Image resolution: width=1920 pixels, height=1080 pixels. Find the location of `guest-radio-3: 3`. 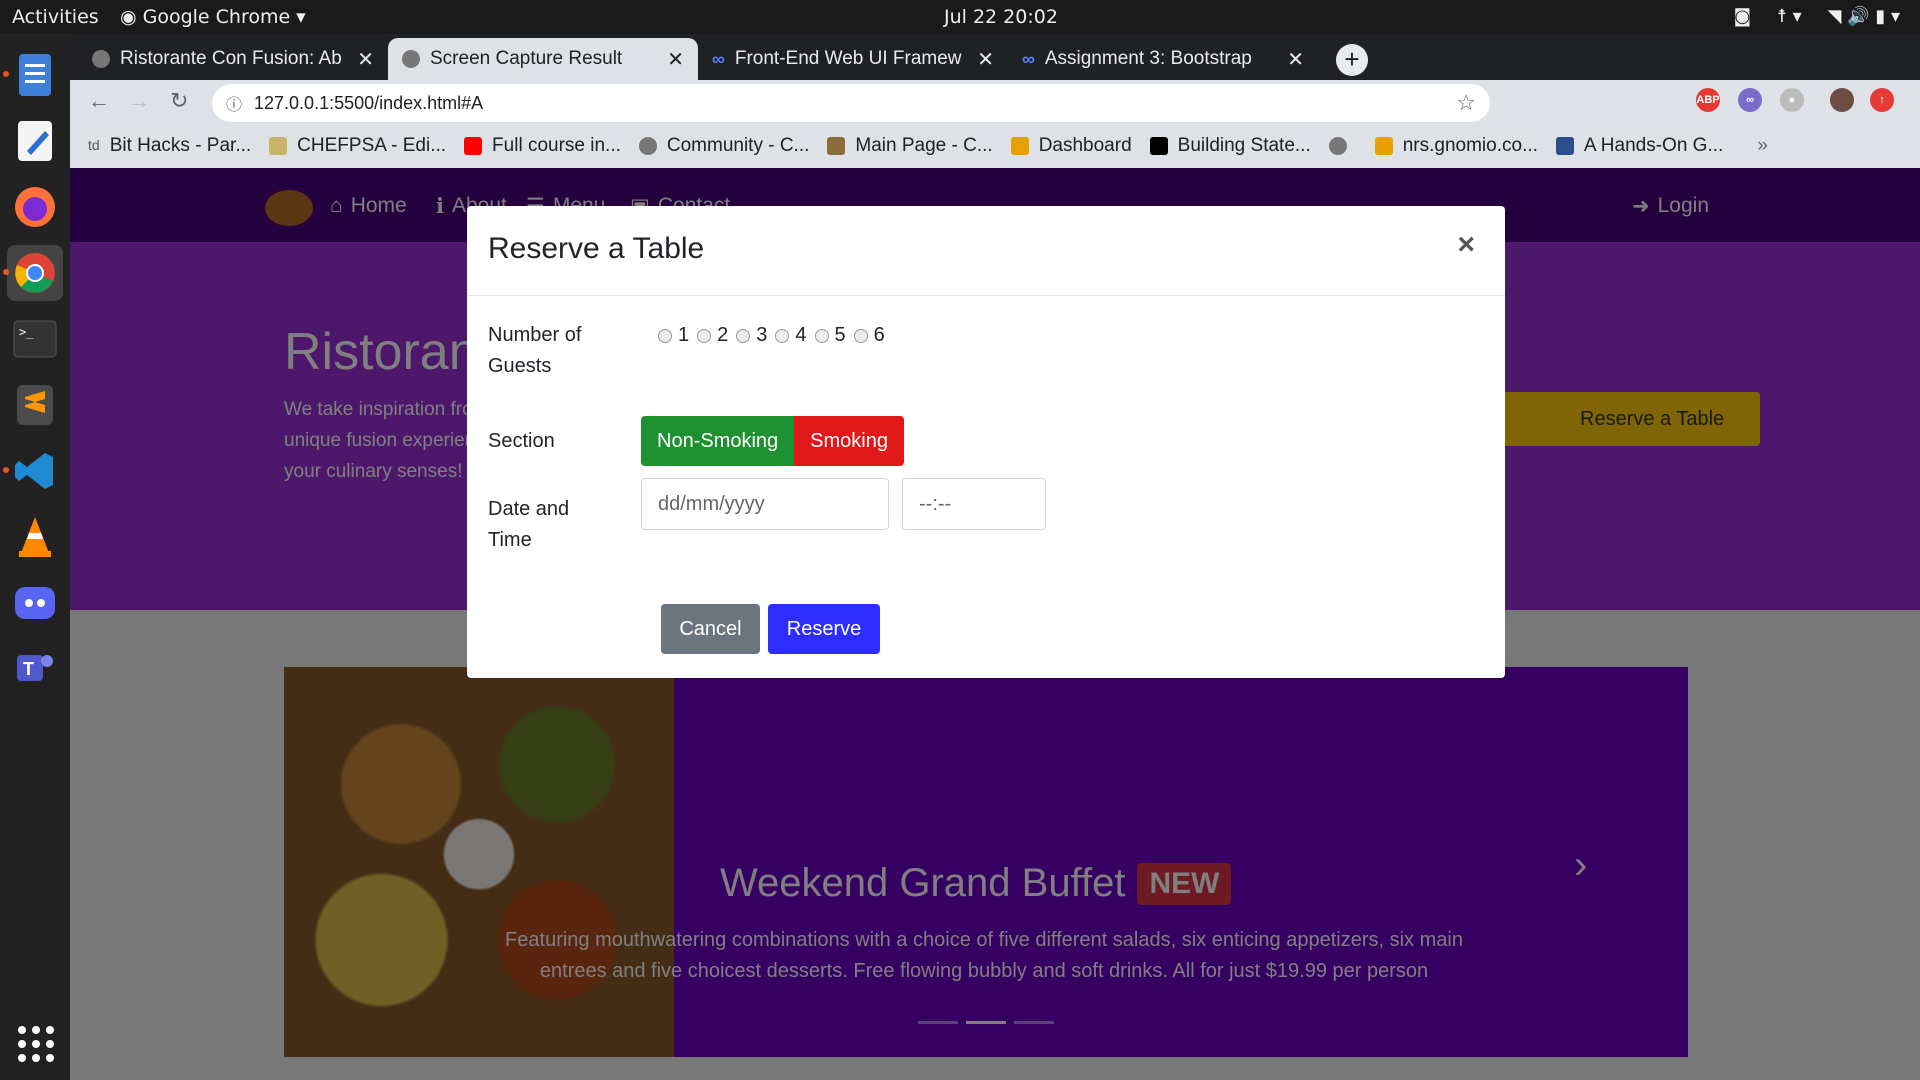

guest-radio-3: 3 is located at coordinates (751, 335).